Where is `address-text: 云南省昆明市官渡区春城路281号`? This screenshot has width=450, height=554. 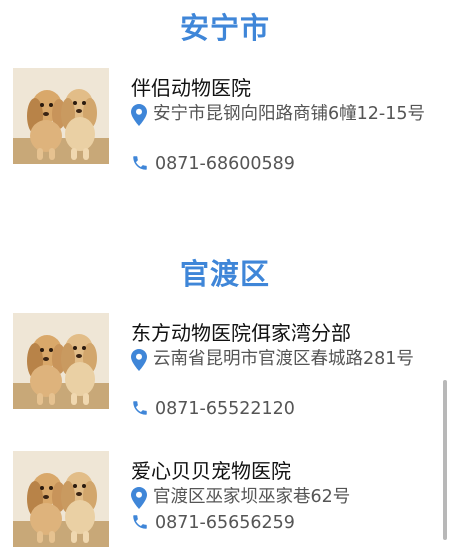 address-text: 云南省昆明市官渡区春城路281号 is located at coordinates (283, 359).